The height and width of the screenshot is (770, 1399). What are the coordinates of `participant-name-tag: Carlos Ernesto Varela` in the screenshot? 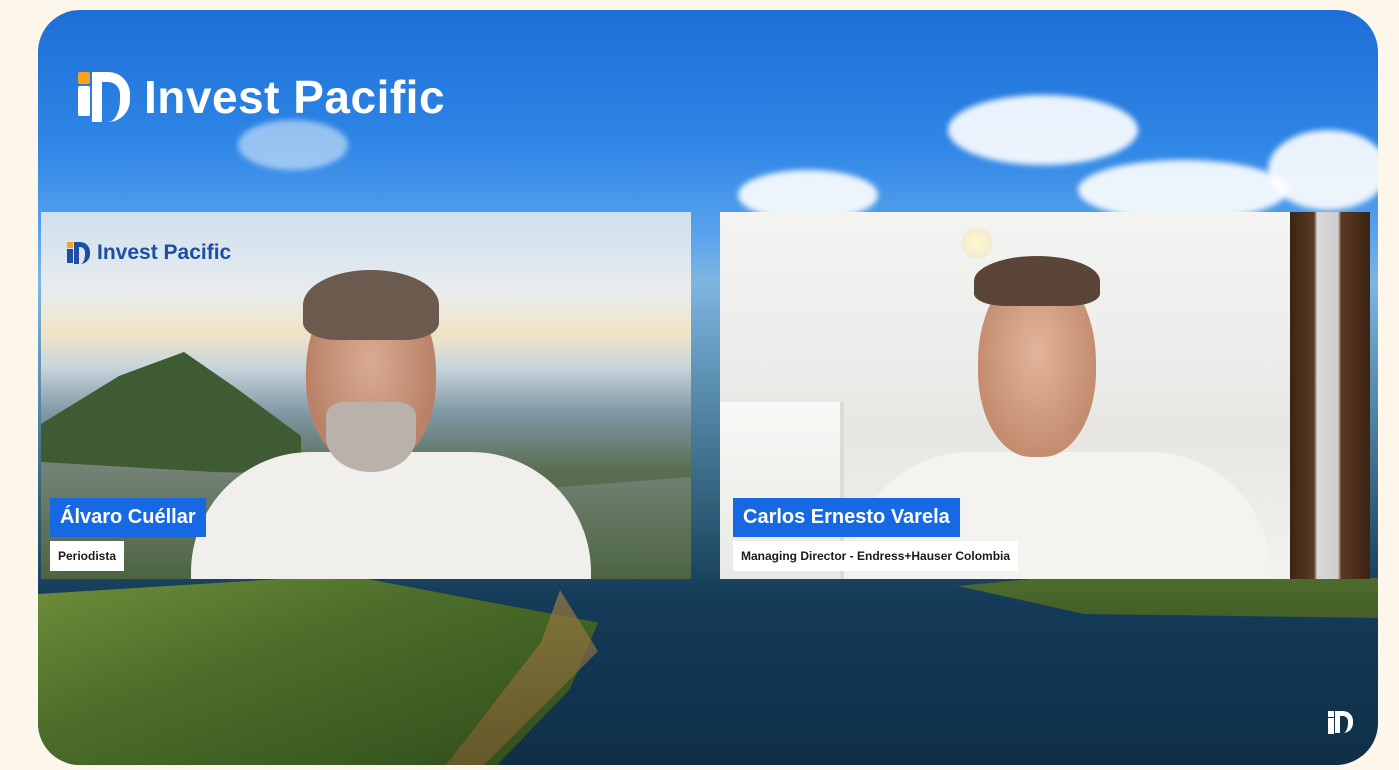 It's located at (846, 517).